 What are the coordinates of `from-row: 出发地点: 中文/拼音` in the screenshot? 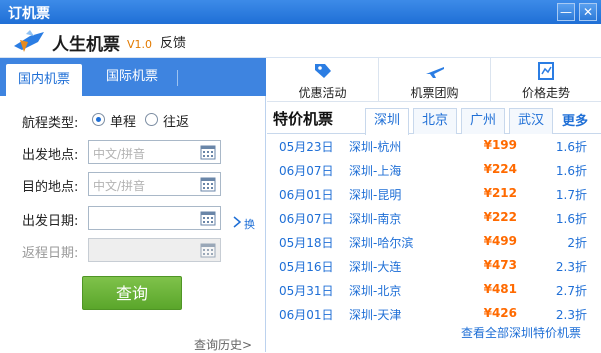 It's located at (133, 153).